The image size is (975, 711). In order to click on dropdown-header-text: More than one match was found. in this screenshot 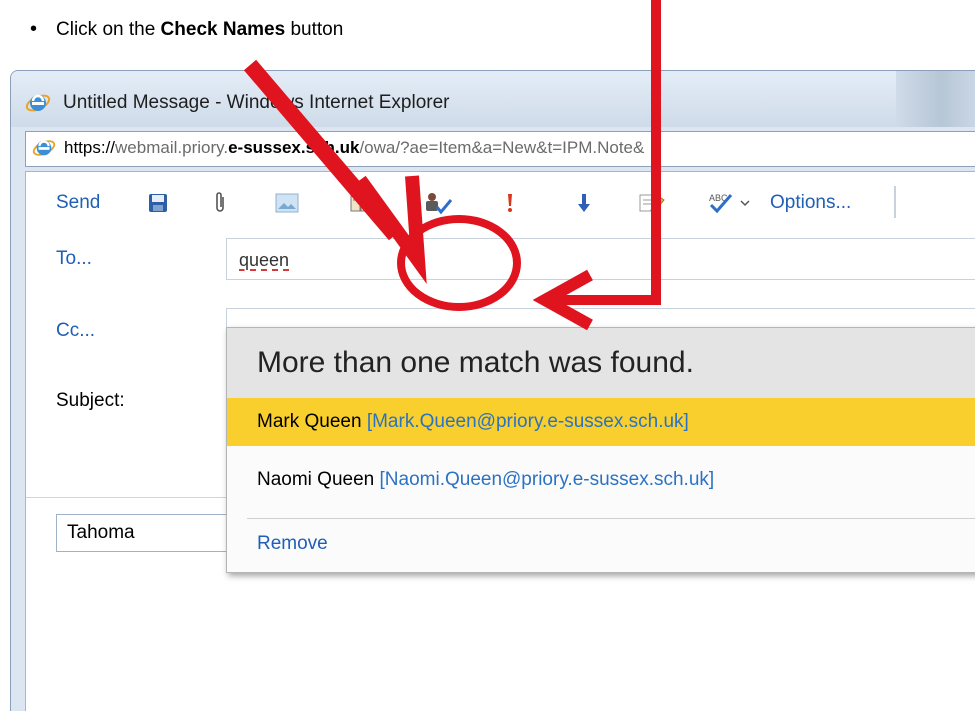, I will do `click(475, 362)`.